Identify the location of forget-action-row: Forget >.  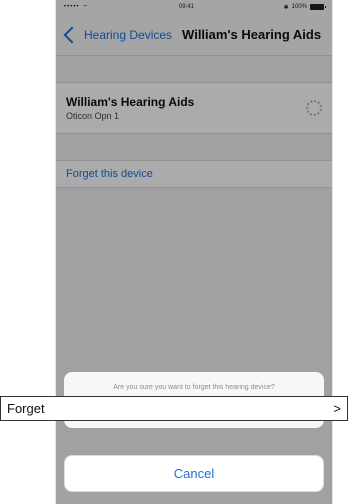
(174, 408).